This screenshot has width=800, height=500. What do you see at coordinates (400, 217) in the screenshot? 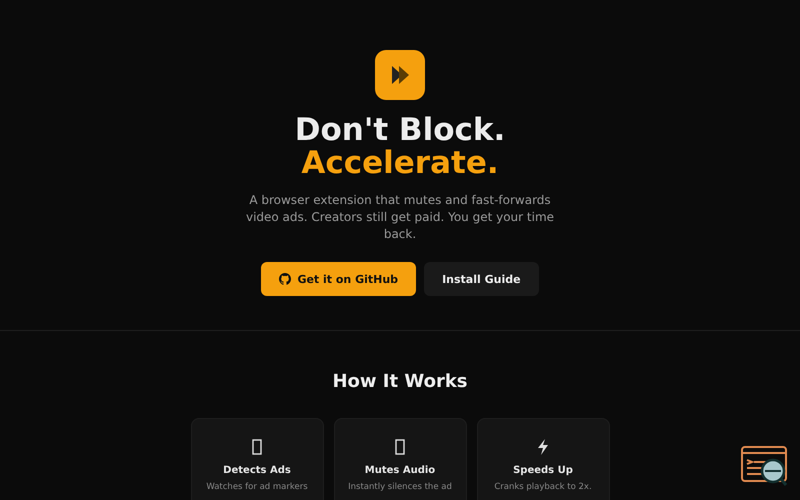
I see `hero-description: A browser extension that mutes and fast-forwards video ads. Creators still get paid. You get your time back.` at bounding box center [400, 217].